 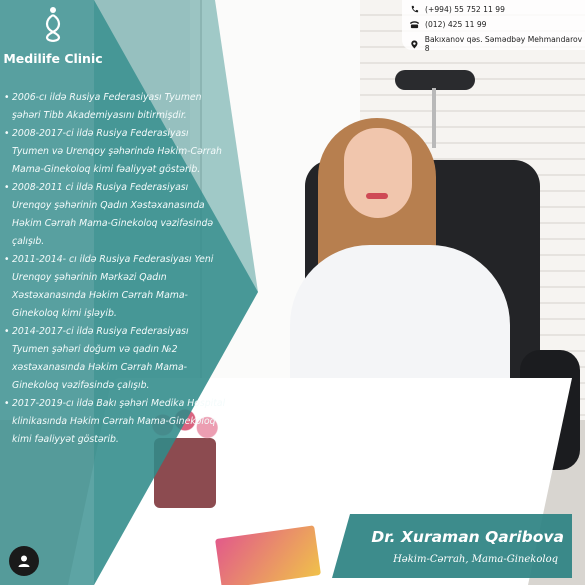 I want to click on doctor-title: Həkim-Cərrah, Mama-Ginekoloq, so click(x=475, y=559).